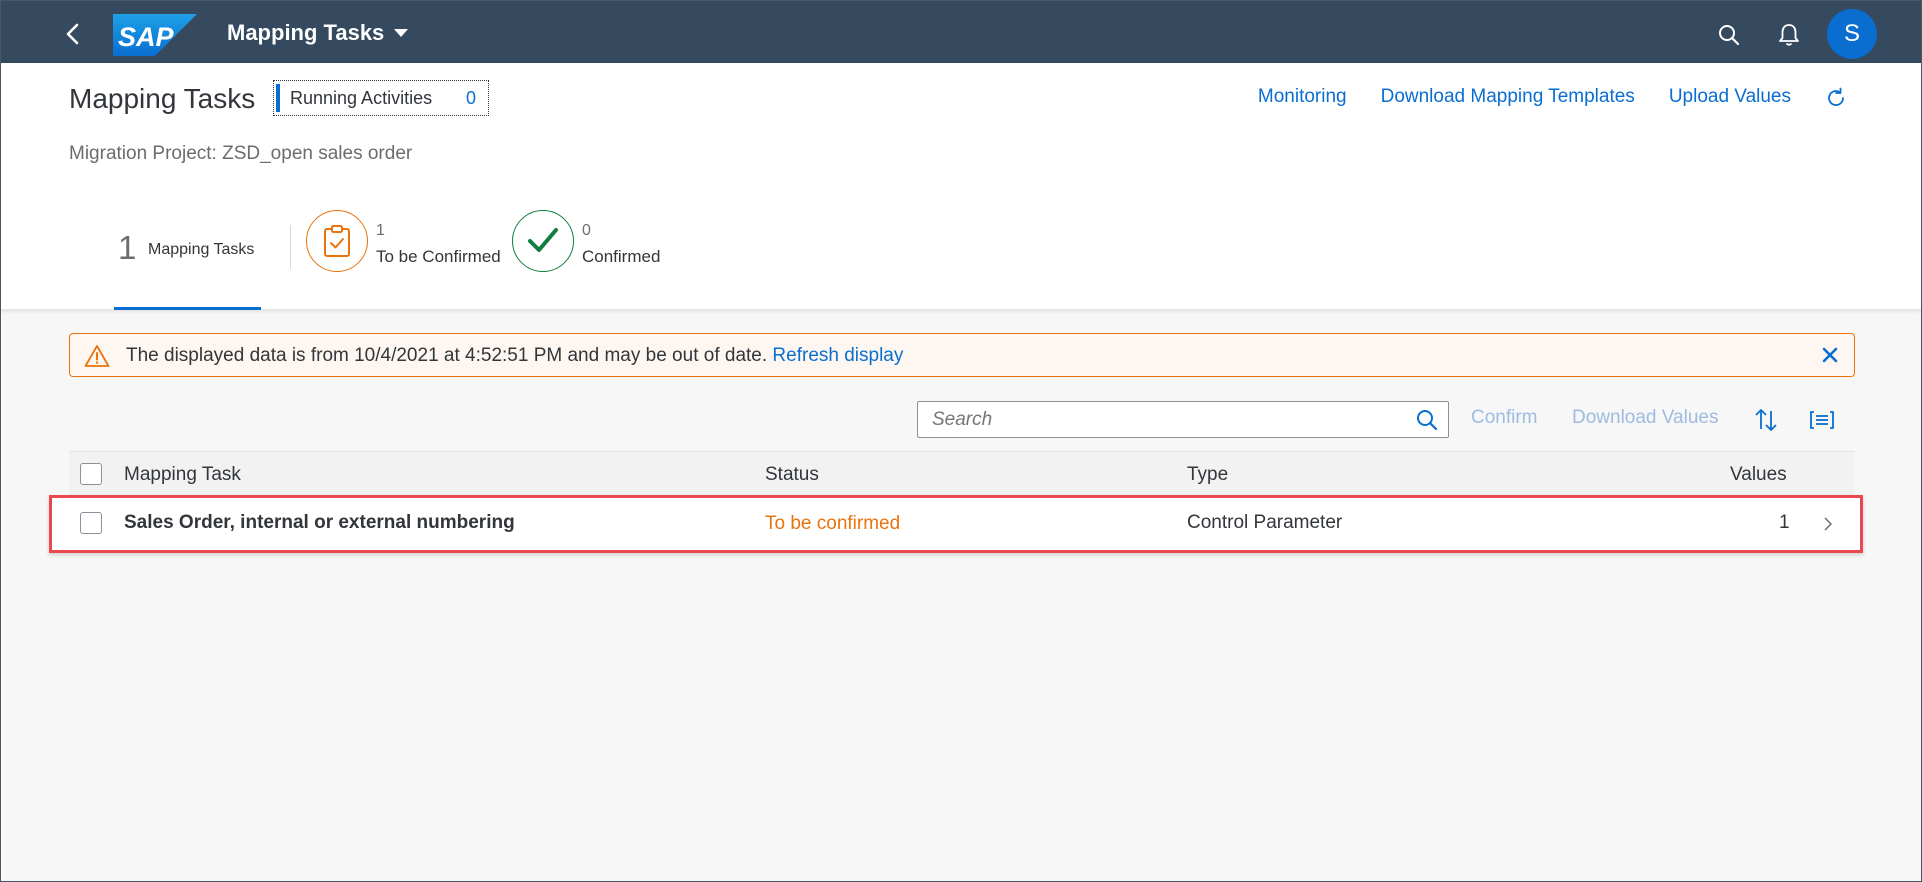  I want to click on refresh-display-link: Refresh display, so click(837, 355).